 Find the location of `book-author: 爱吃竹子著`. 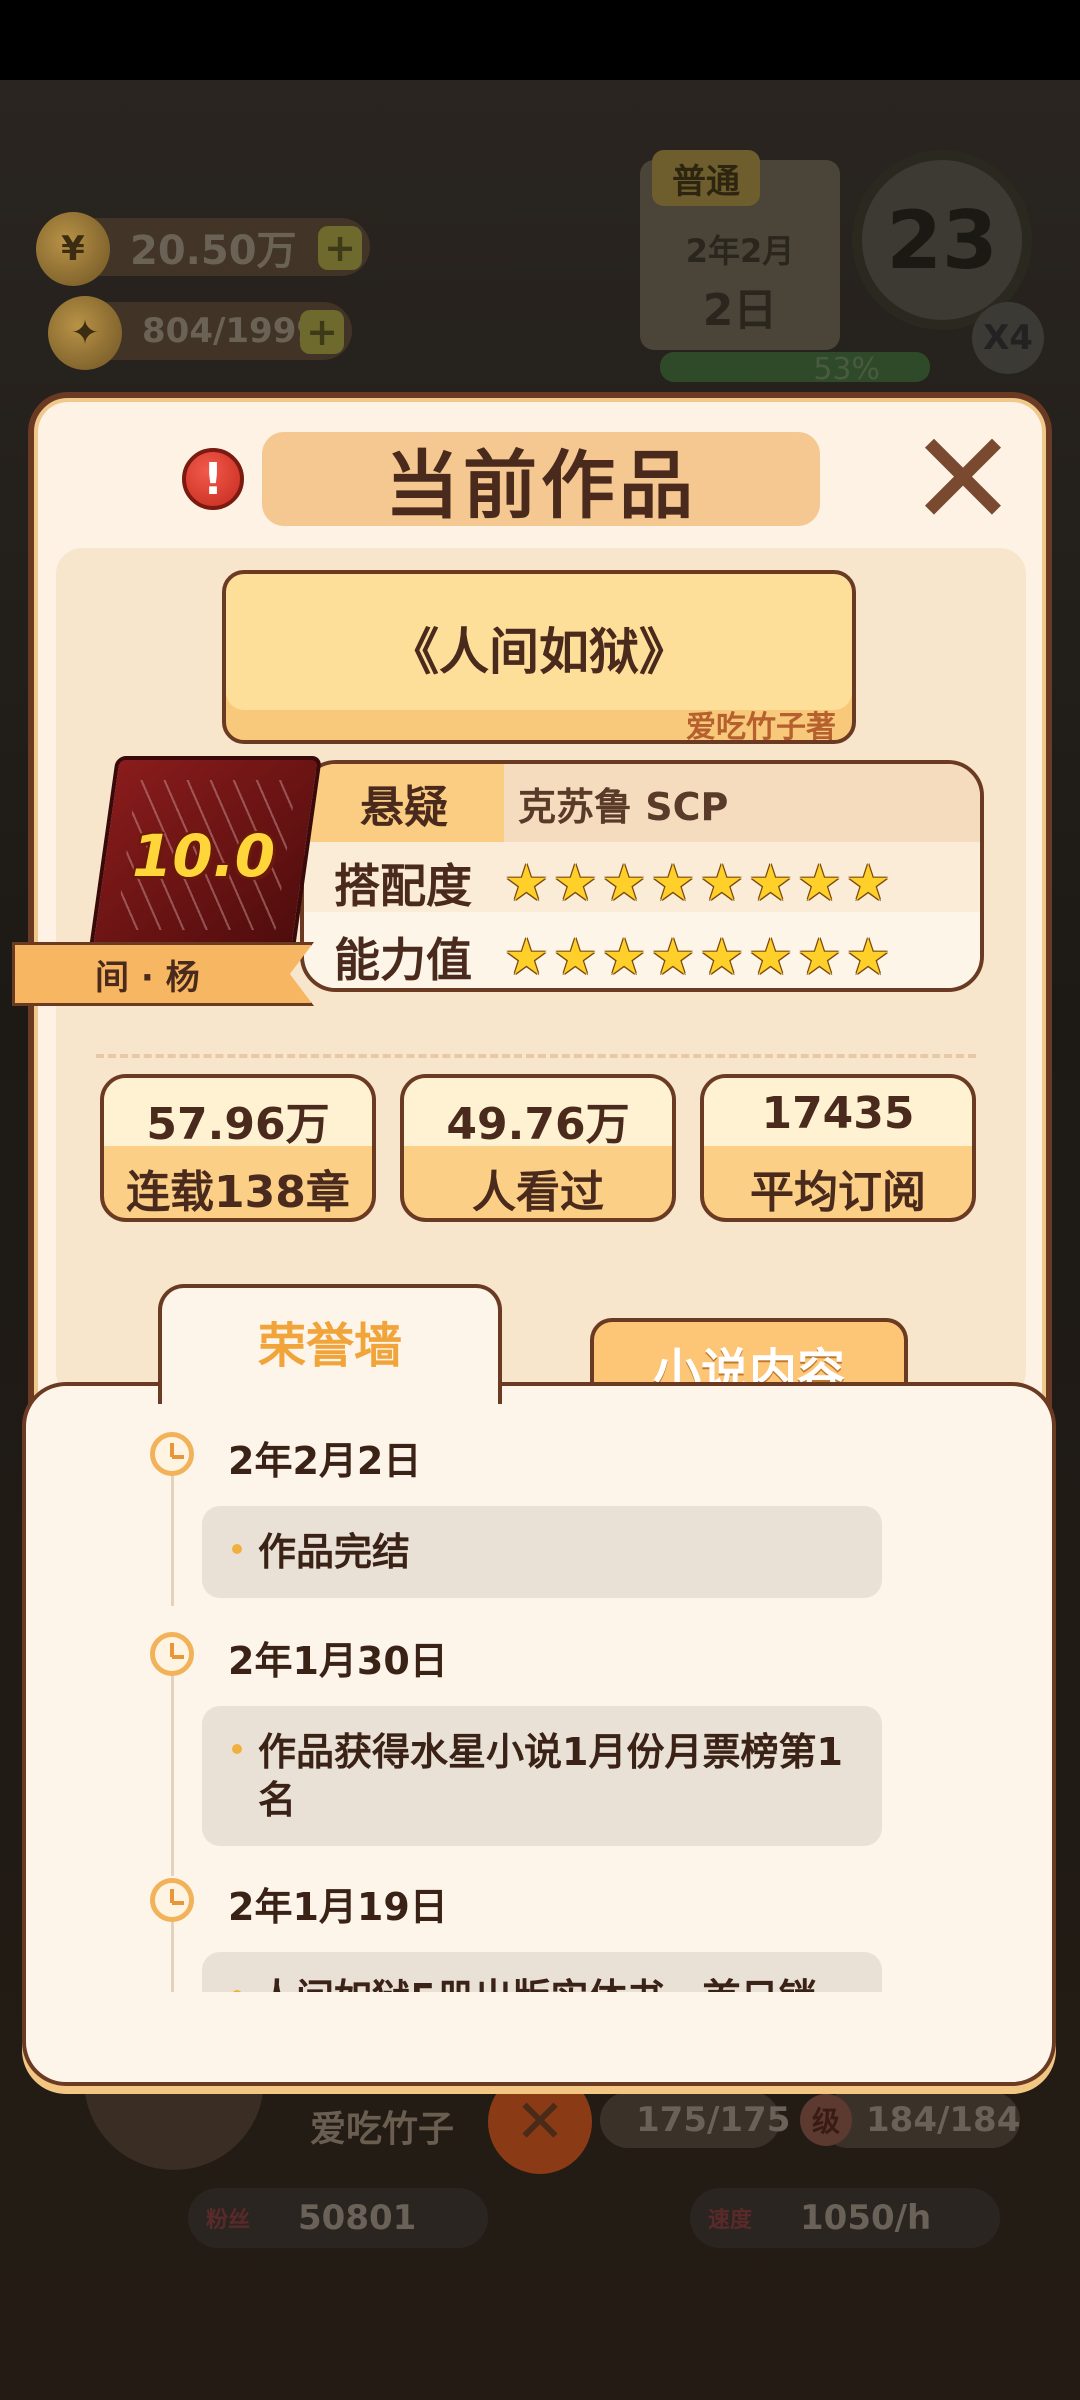

book-author: 爱吃竹子著 is located at coordinates (761, 727).